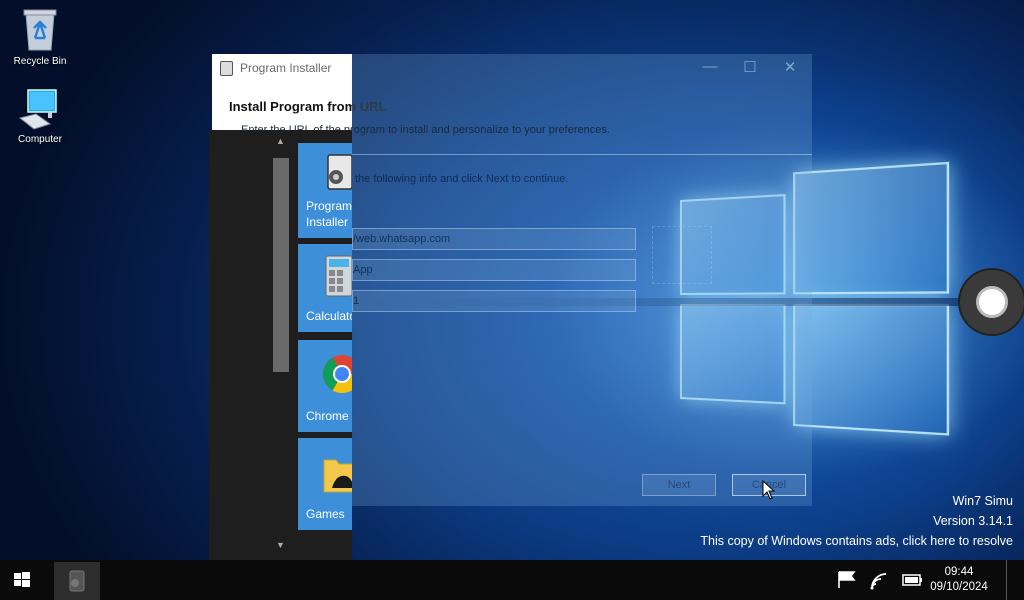  What do you see at coordinates (280, 545) in the screenshot?
I see `chevron-down-icon: ▼` at bounding box center [280, 545].